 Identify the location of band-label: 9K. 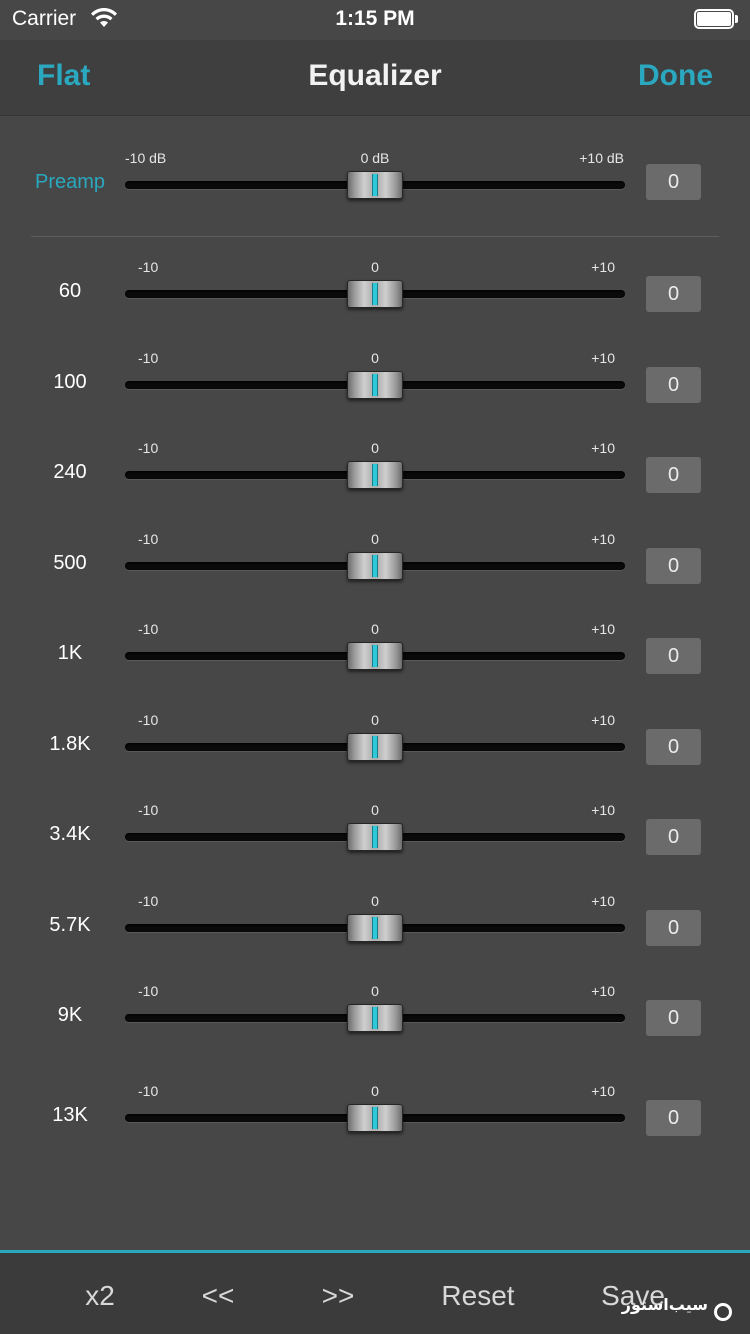
(70, 1015).